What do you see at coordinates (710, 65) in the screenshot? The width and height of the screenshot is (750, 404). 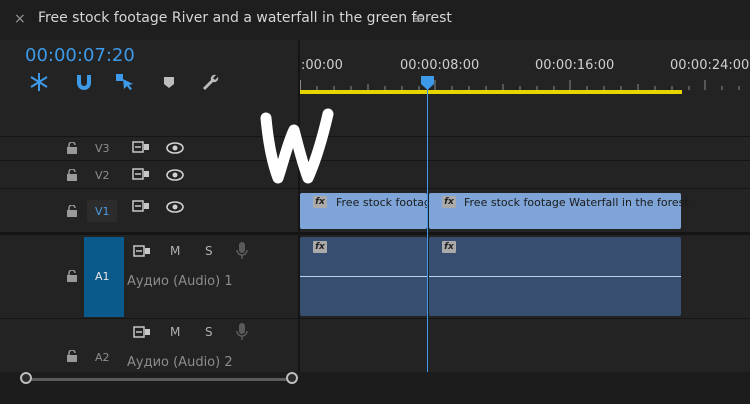 I see `ruler-label: 00:00:24:00` at bounding box center [710, 65].